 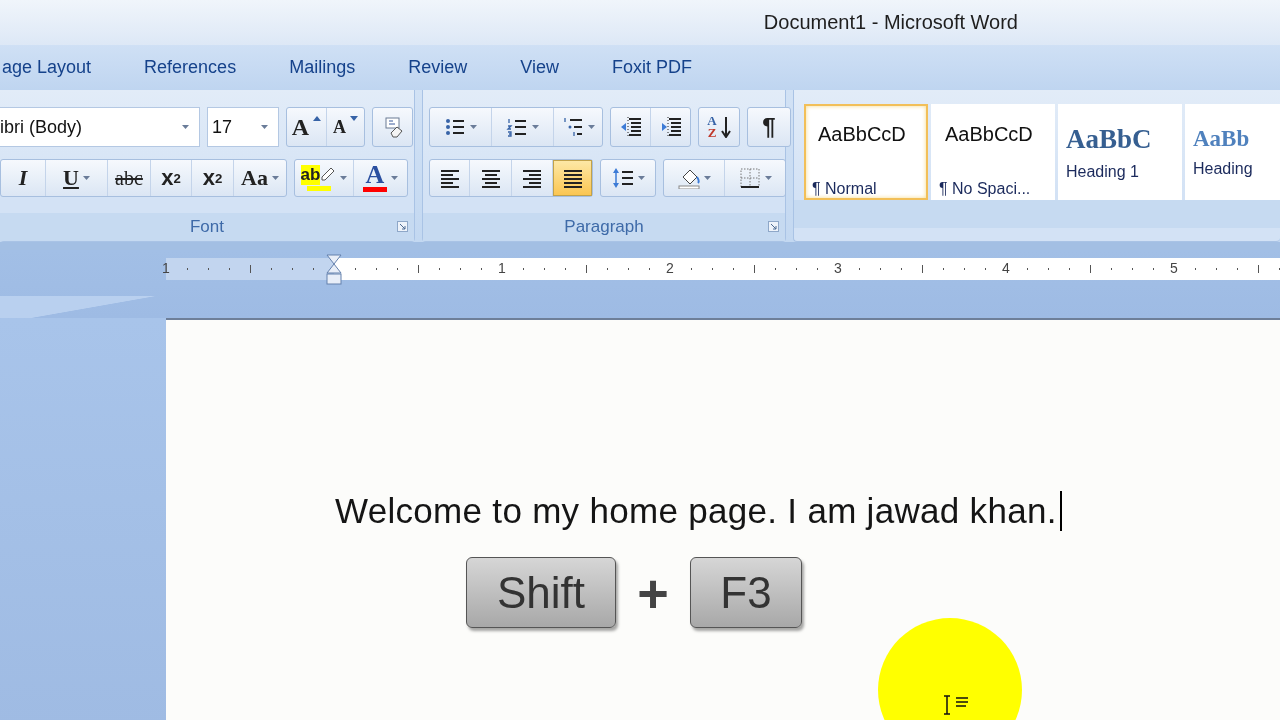 What do you see at coordinates (670, 127) in the screenshot?
I see `increase-indent-icon` at bounding box center [670, 127].